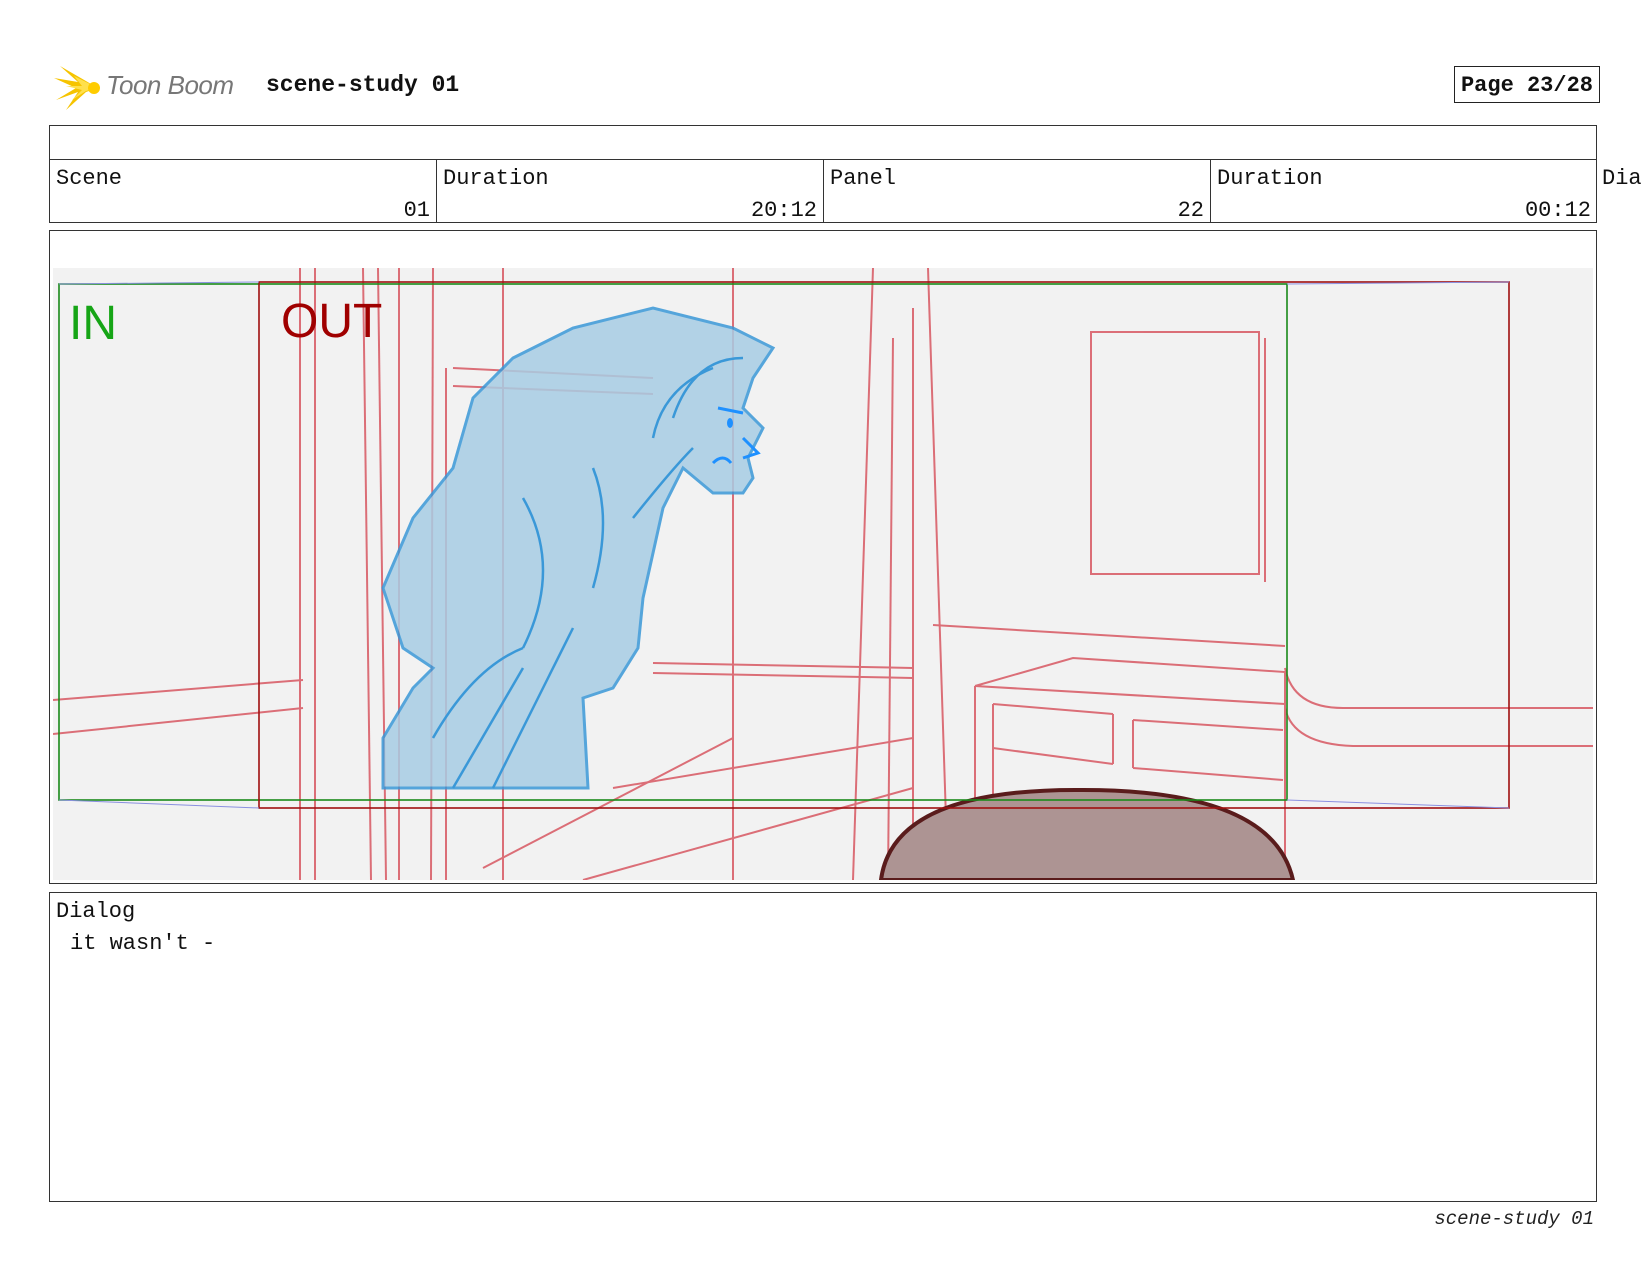 The image size is (1648, 1276). What do you see at coordinates (77, 88) in the screenshot?
I see `starburst-icon` at bounding box center [77, 88].